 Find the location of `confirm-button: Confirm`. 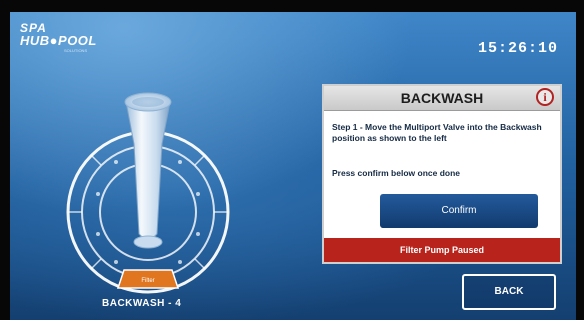

confirm-button: Confirm is located at coordinates (459, 211).